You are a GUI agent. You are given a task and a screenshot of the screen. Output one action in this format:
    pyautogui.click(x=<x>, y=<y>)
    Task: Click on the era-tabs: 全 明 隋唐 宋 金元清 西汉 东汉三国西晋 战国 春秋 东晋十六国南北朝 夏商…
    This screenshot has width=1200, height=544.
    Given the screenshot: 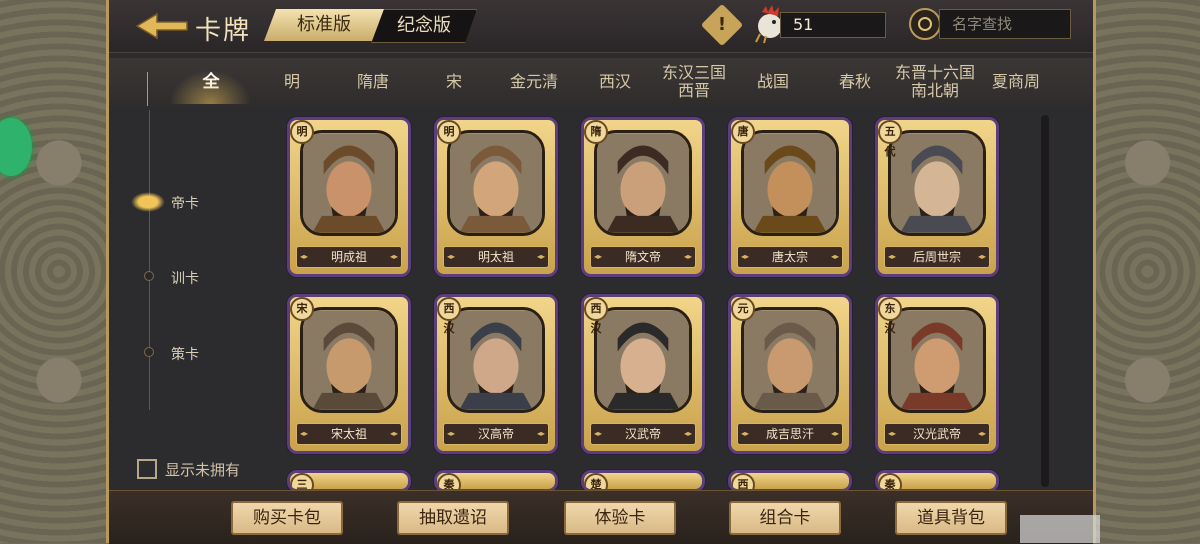 What is the action you would take?
    pyautogui.click(x=601, y=82)
    